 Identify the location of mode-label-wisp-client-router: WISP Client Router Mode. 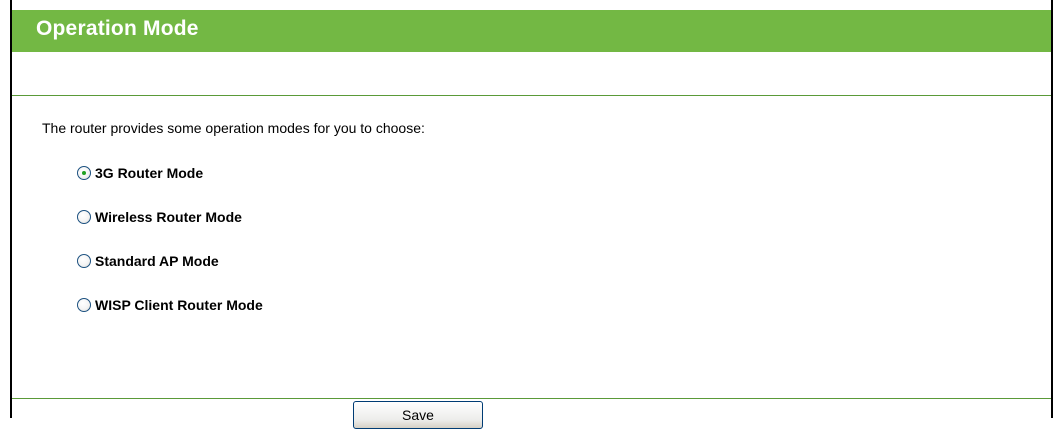
(179, 305).